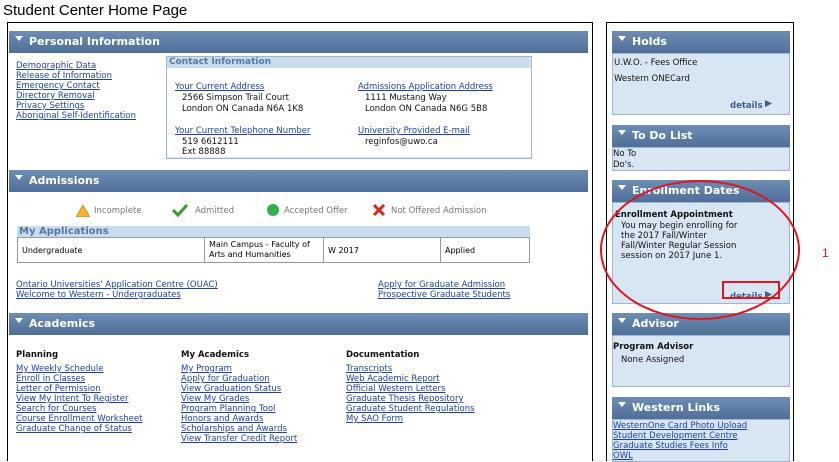 The height and width of the screenshot is (462, 839). I want to click on link-transcripts: Transcripts, so click(369, 369).